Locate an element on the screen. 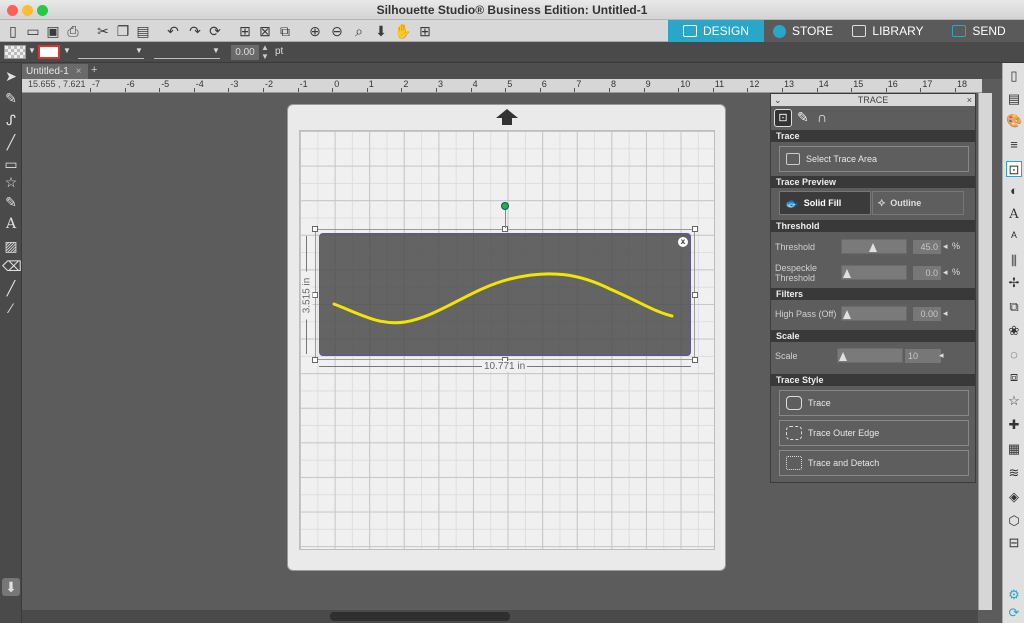  trace-outer-edge-button: Trace Outer Edge is located at coordinates (874, 433).